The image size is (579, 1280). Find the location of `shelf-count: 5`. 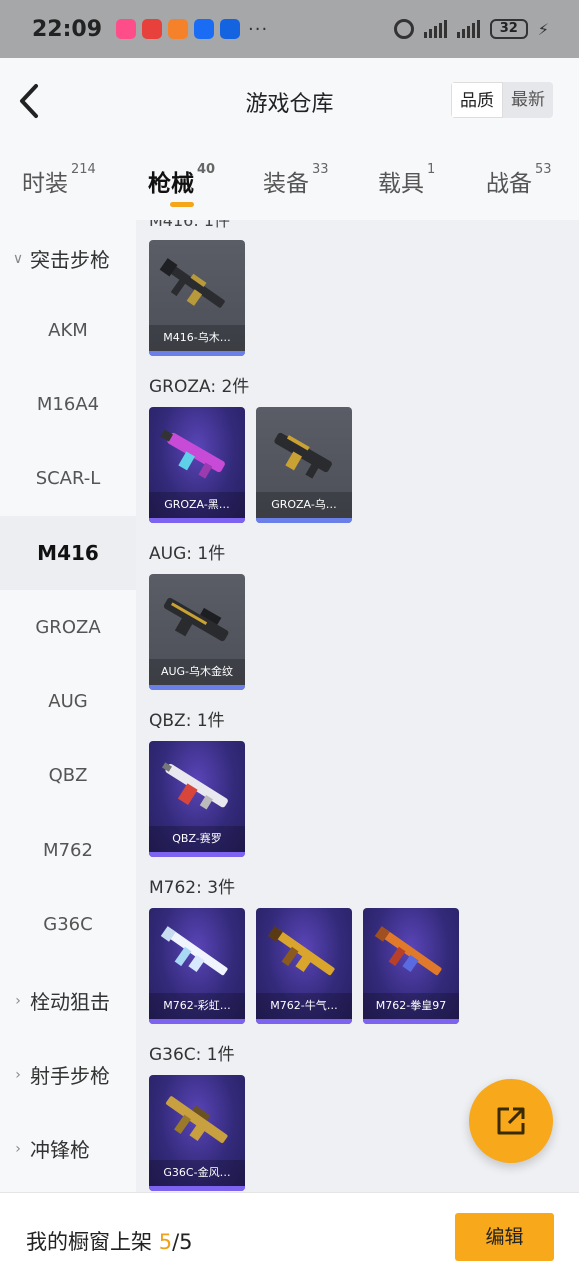

shelf-count: 5 is located at coordinates (165, 1242).